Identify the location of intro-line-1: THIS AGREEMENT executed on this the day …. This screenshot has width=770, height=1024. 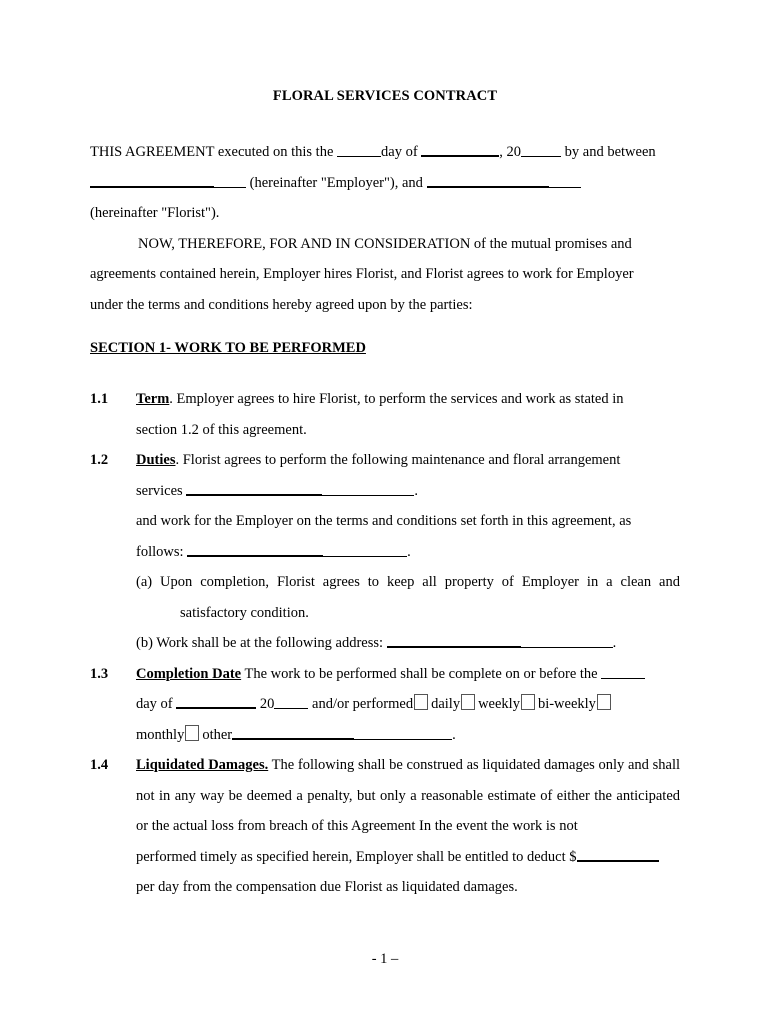
(385, 152).